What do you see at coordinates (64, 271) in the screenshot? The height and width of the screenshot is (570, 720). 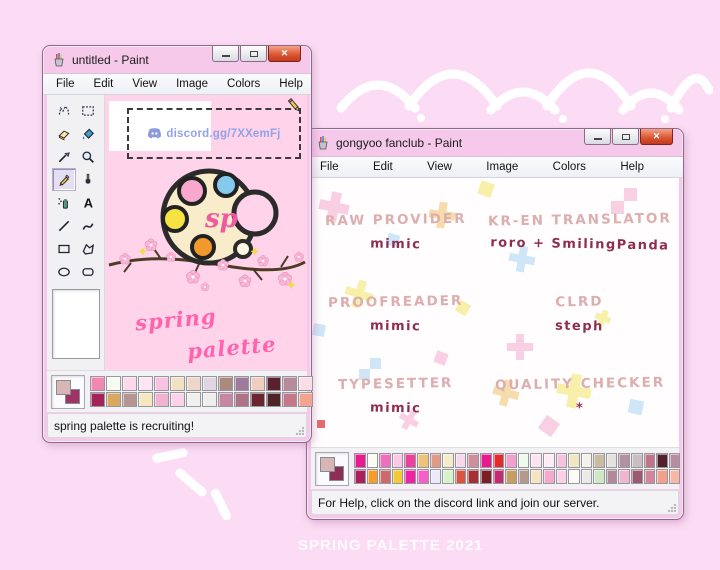 I see `tool-ellipse-icon` at bounding box center [64, 271].